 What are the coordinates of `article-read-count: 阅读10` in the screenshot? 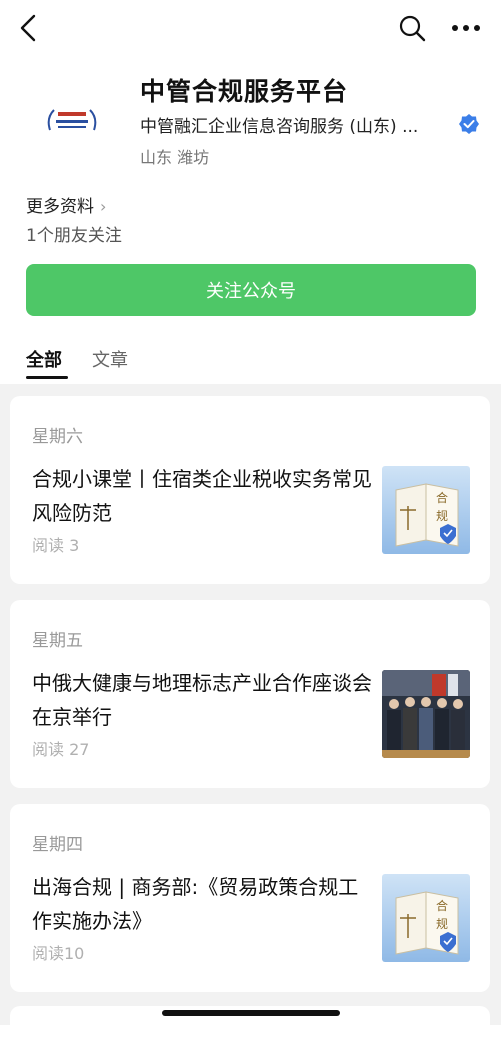 It's located at (58, 953).